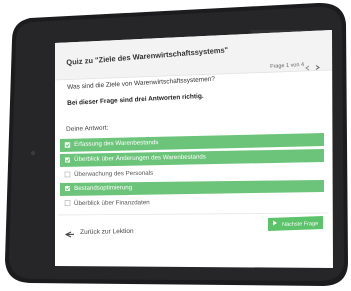 The height and width of the screenshot is (291, 351). Describe the element at coordinates (33, 153) in the screenshot. I see `camera-dot` at that location.